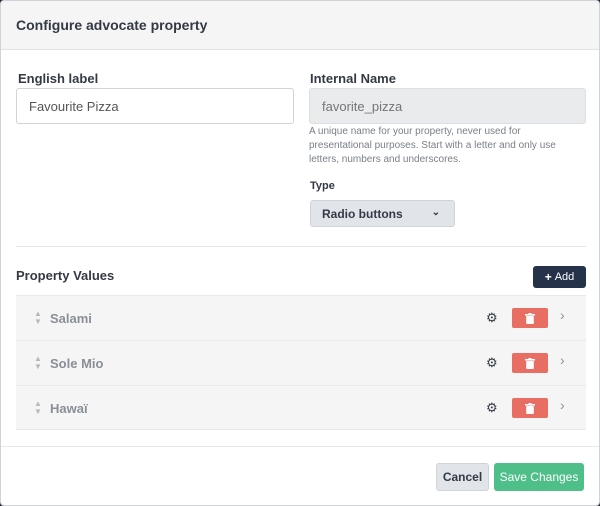  Describe the element at coordinates (69, 408) in the screenshot. I see `value-label: Hawaï` at that location.